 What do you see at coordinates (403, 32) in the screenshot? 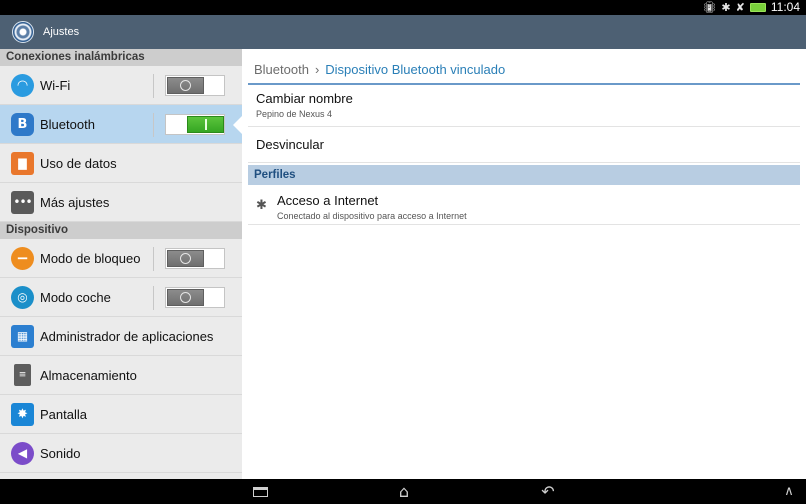
I see `action-bar: Ajustes` at bounding box center [403, 32].